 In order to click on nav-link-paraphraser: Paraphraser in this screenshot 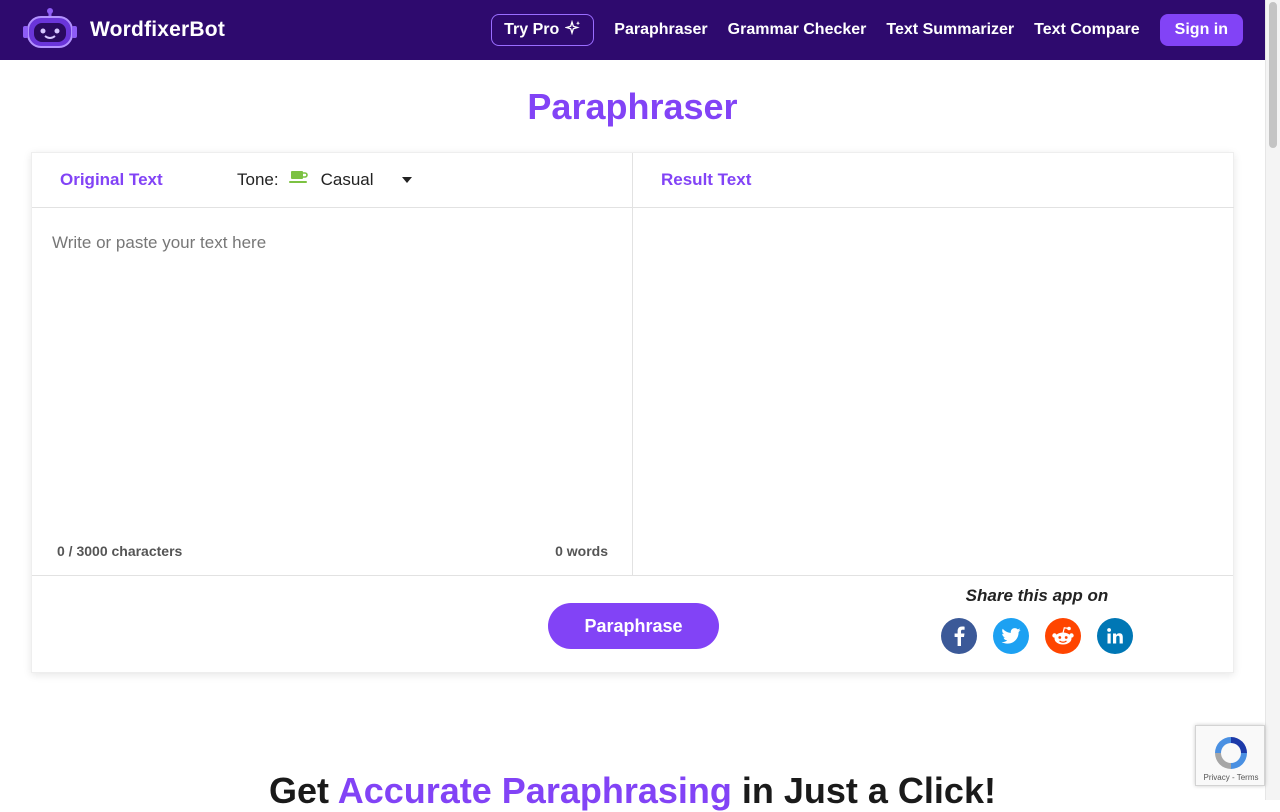, I will do `click(660, 30)`.